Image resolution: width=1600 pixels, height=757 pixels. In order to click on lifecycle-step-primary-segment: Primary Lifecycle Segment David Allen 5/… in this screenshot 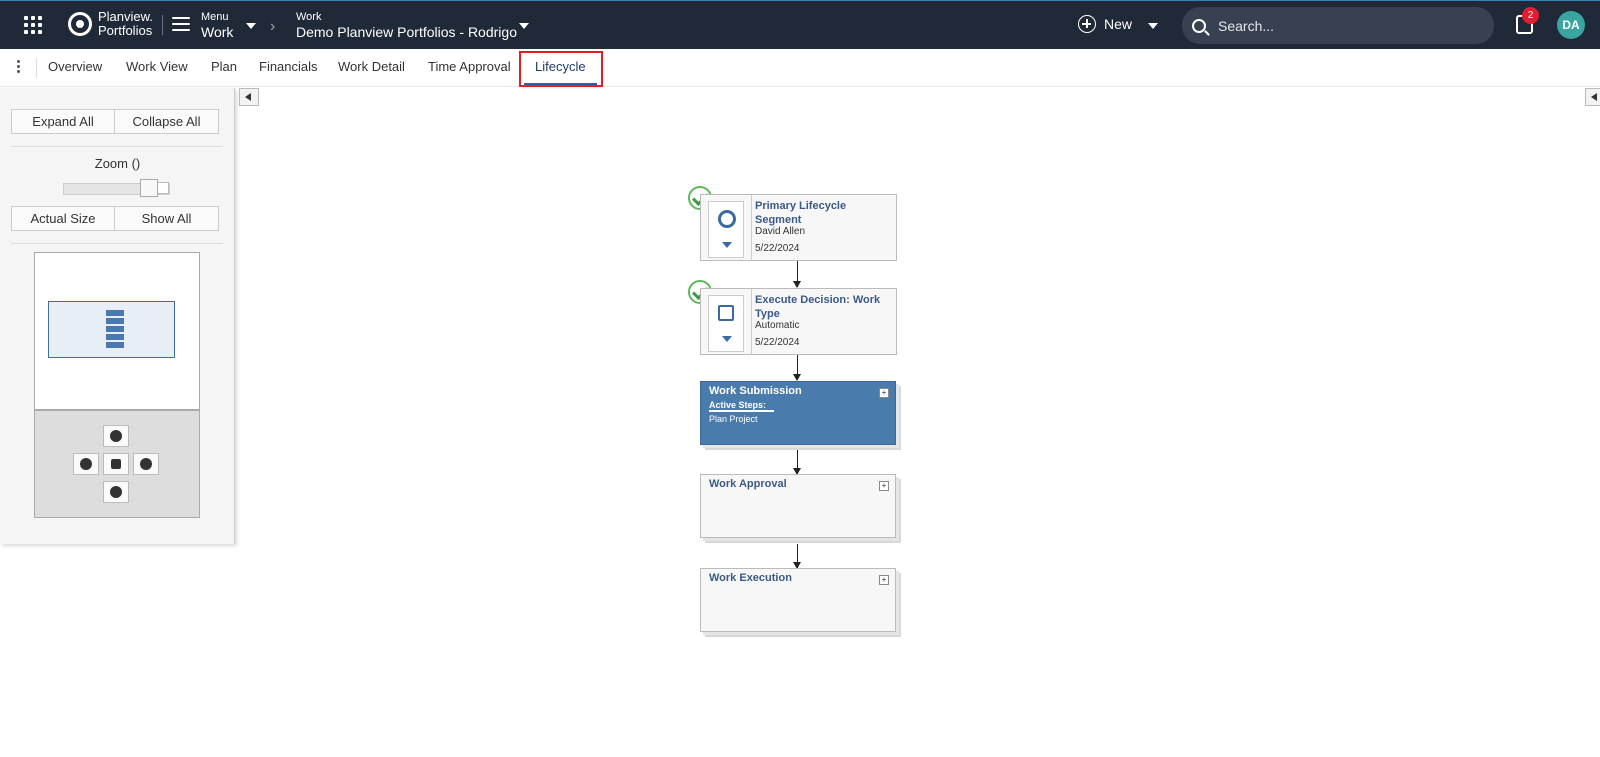, I will do `click(798, 227)`.